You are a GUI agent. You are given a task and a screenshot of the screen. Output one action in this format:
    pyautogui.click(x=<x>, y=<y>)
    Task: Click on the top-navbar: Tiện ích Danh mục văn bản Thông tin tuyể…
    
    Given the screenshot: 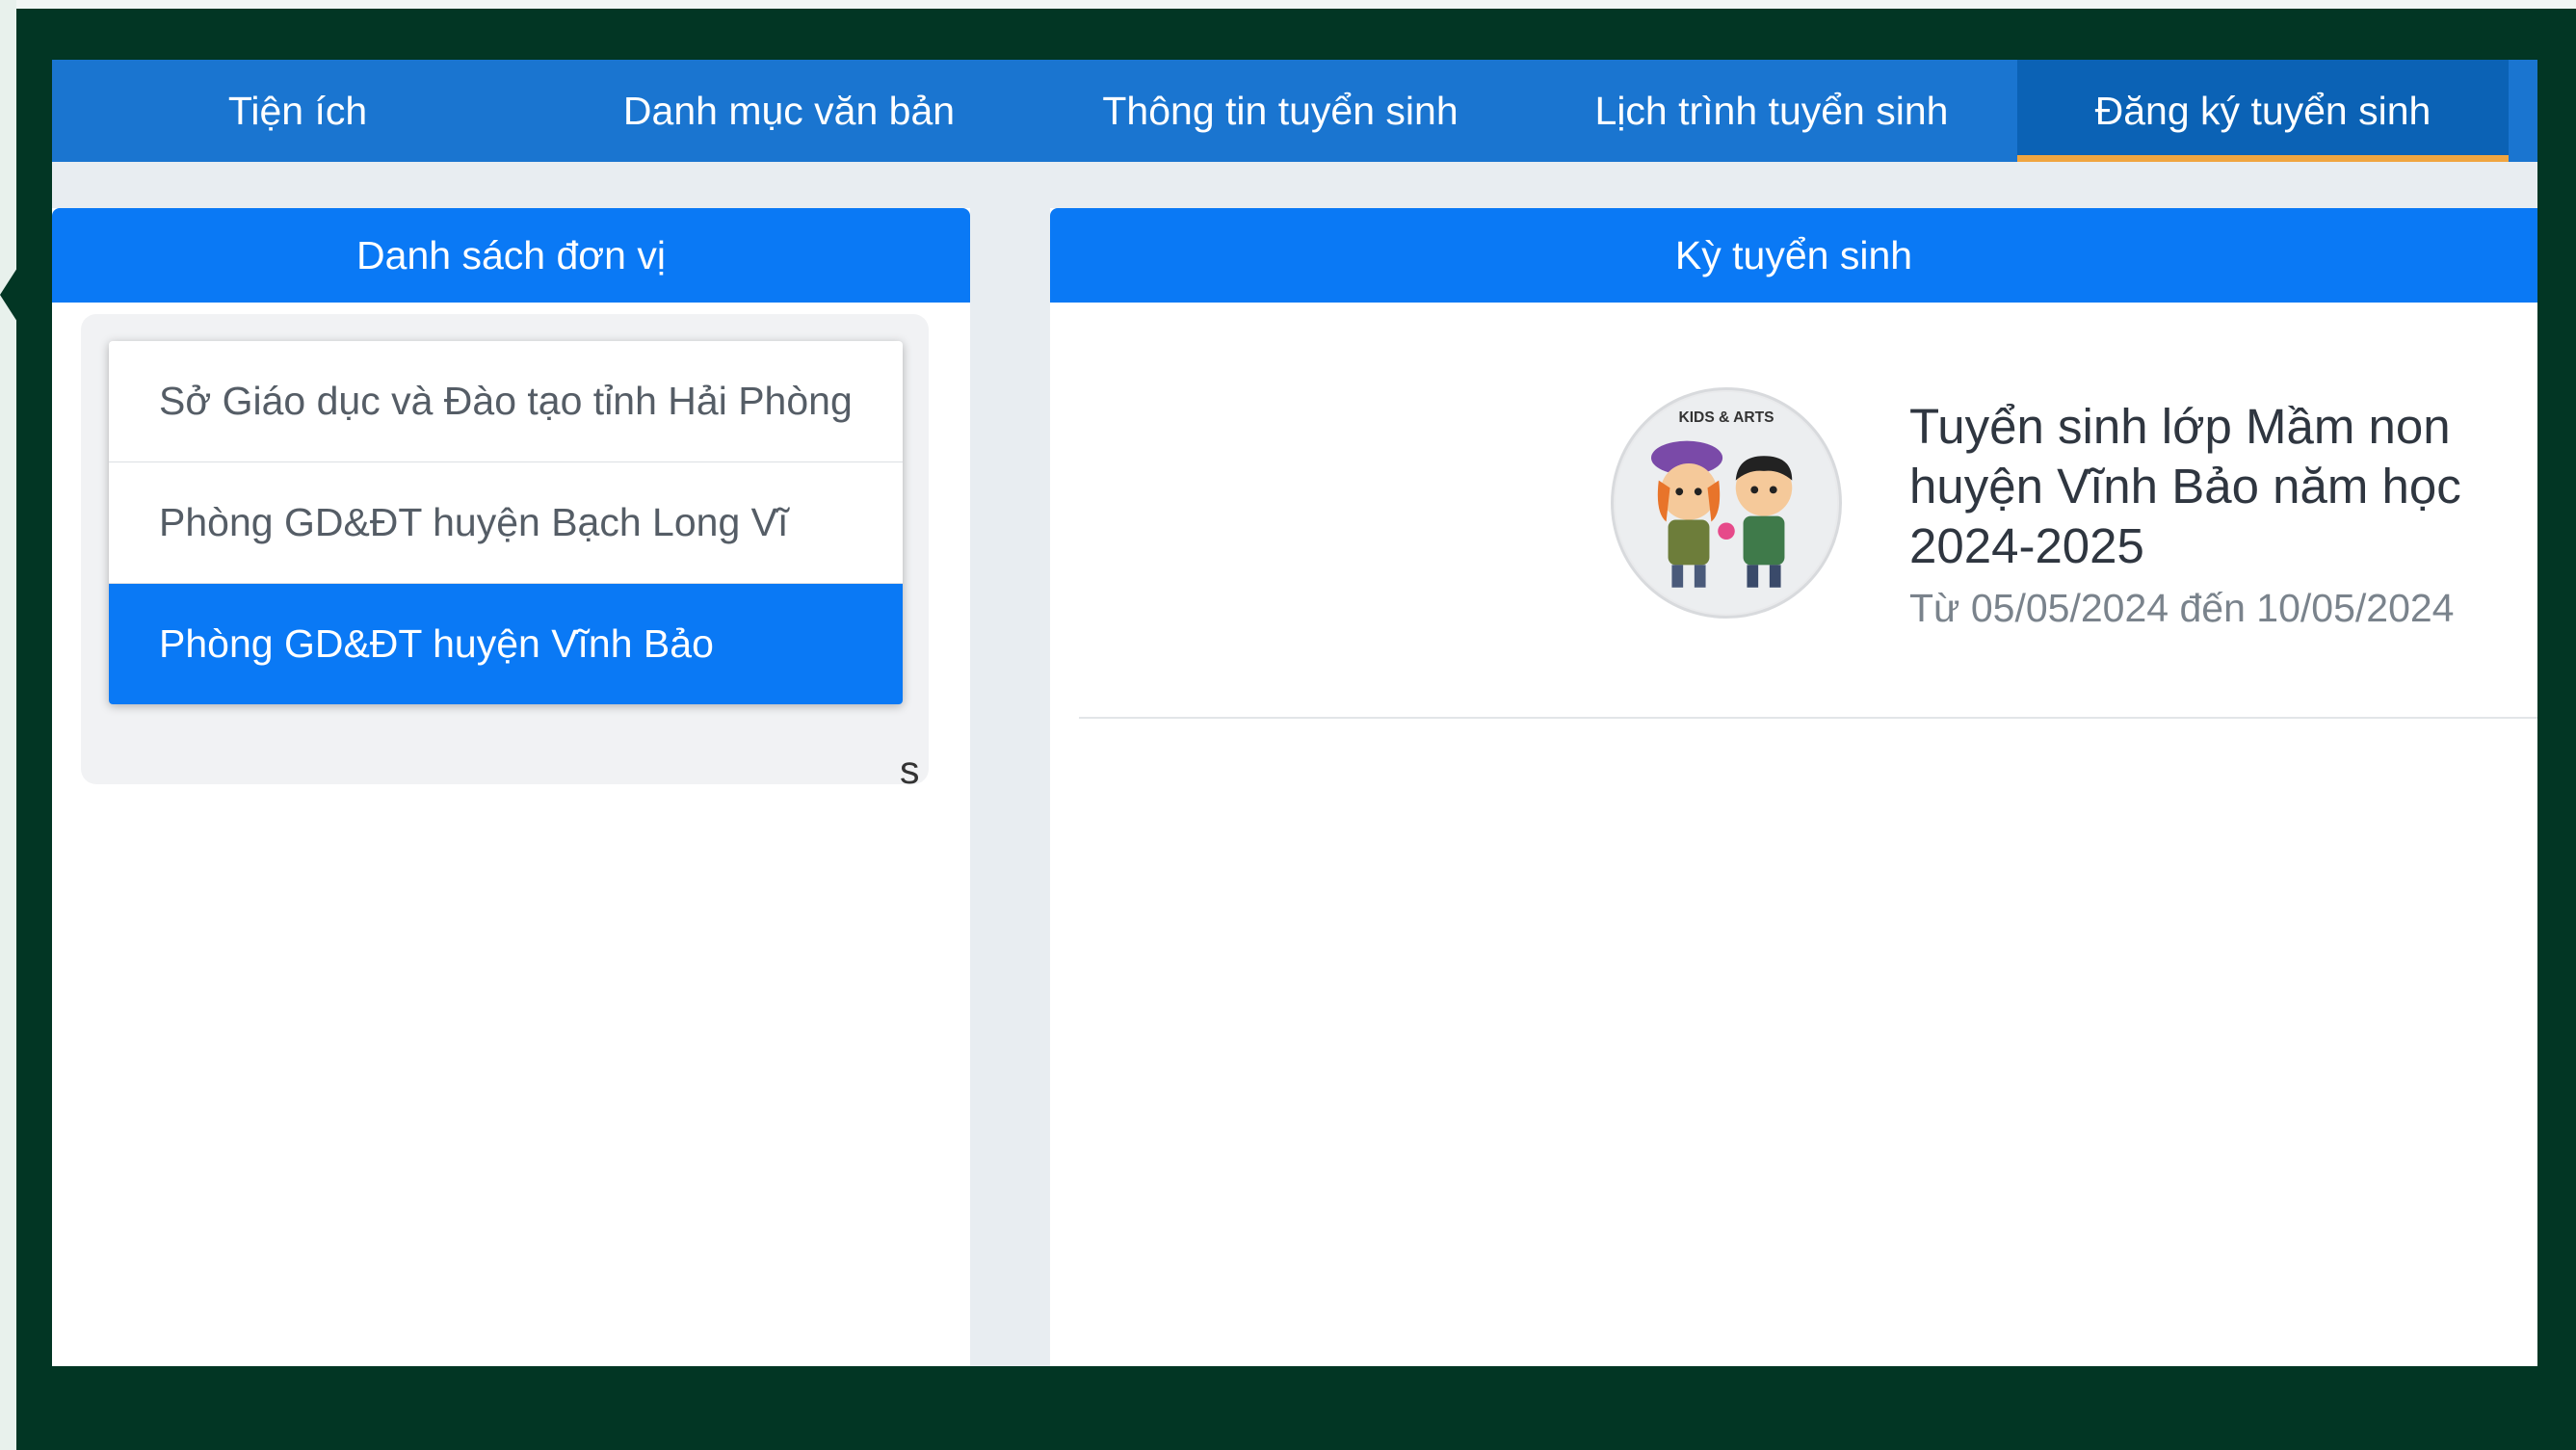 What is the action you would take?
    pyautogui.click(x=1294, y=111)
    